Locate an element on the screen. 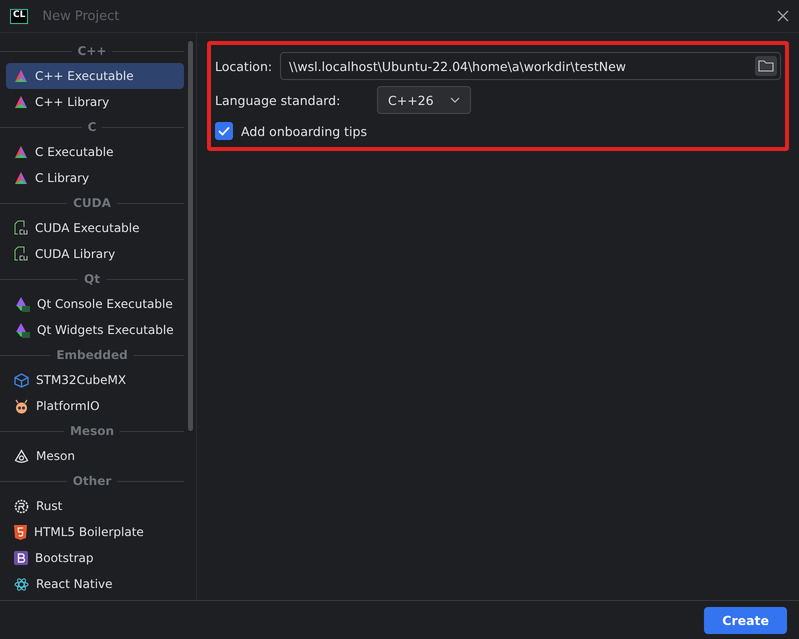  project-type-item: STM32CubeMX is located at coordinates (95, 380).